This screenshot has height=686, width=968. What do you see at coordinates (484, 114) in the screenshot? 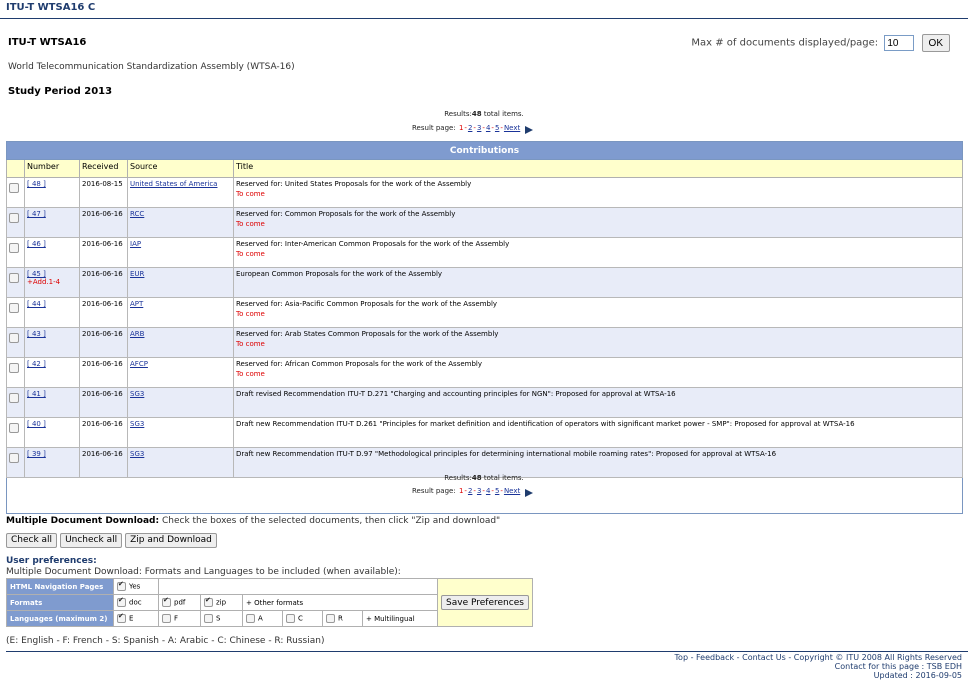
I see `results-summary-top: Results:48 total items.` at bounding box center [484, 114].